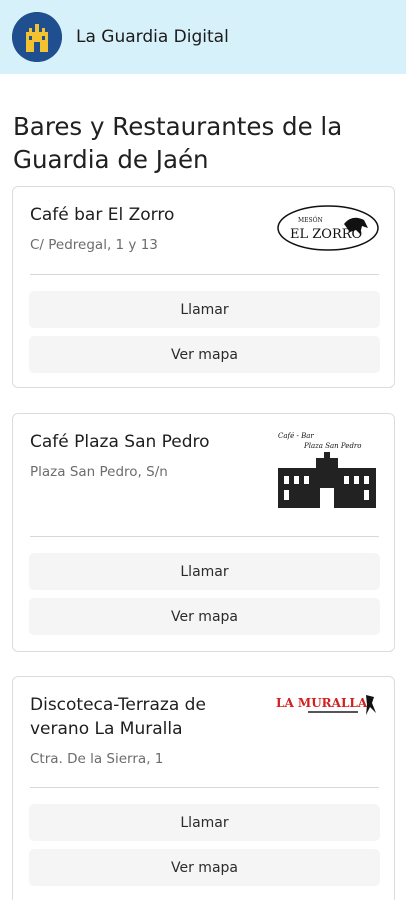  I want to click on svg-text: LA MURALLA, so click(322, 703).